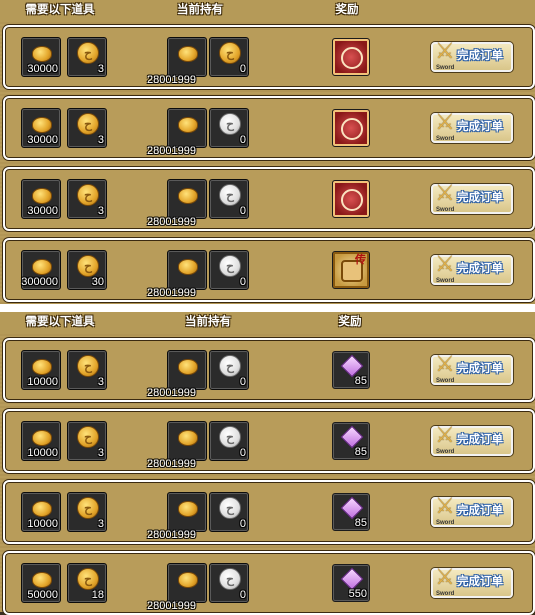 The width and height of the screenshot is (535, 615). What do you see at coordinates (360, 260) in the screenshot?
I see `reward-label: 传` at bounding box center [360, 260].